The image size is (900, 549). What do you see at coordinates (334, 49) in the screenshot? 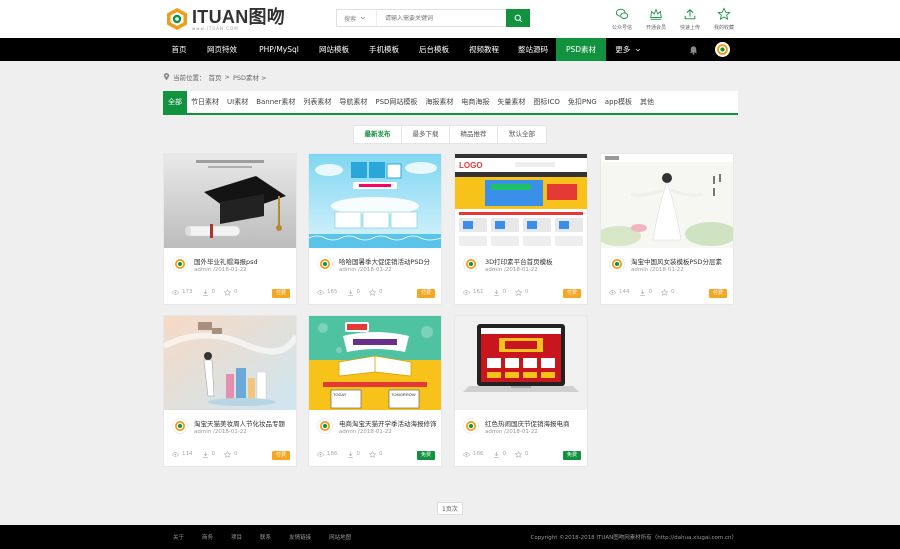
I see `nav-item-web-templates: 网站模板` at bounding box center [334, 49].